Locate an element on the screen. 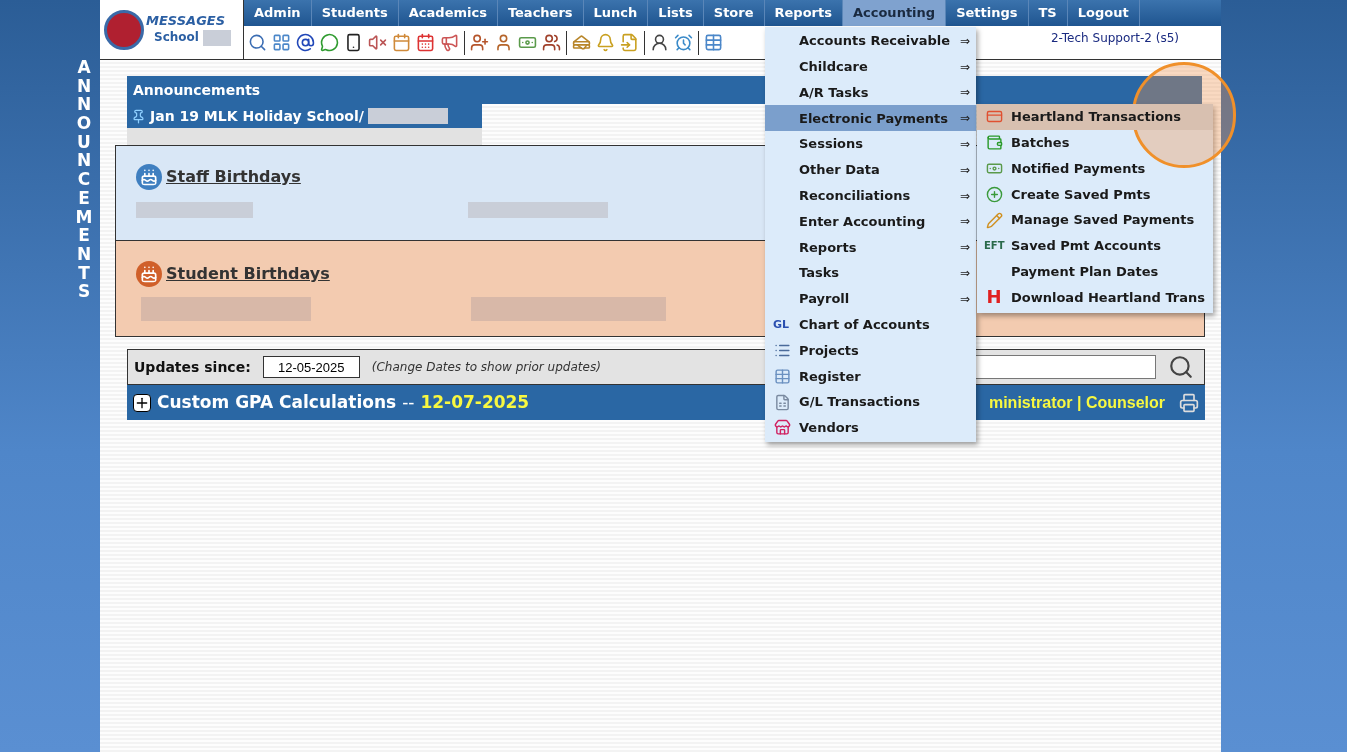 Image resolution: width=1347 pixels, height=752 pixels. menu-item: Other Data ⇒ is located at coordinates (870, 170).